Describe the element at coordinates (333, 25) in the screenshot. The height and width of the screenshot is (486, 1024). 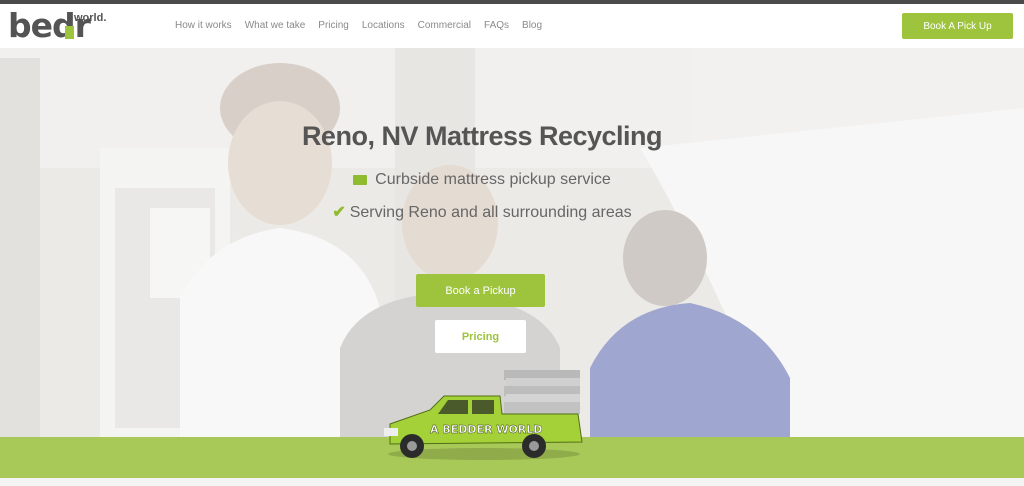
I see `nav-pricing: Pricing` at that location.